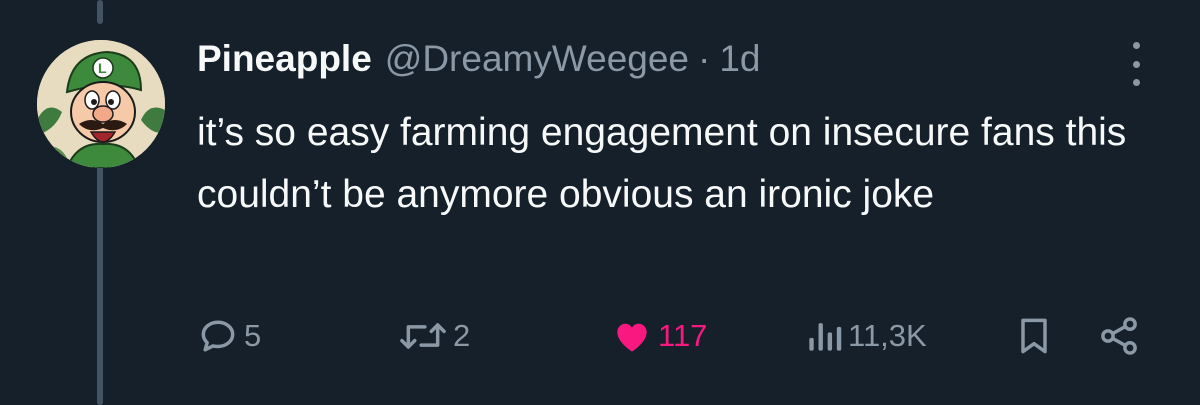 The width and height of the screenshot is (1200, 405). I want to click on bookmark-icon, so click(1034, 336).